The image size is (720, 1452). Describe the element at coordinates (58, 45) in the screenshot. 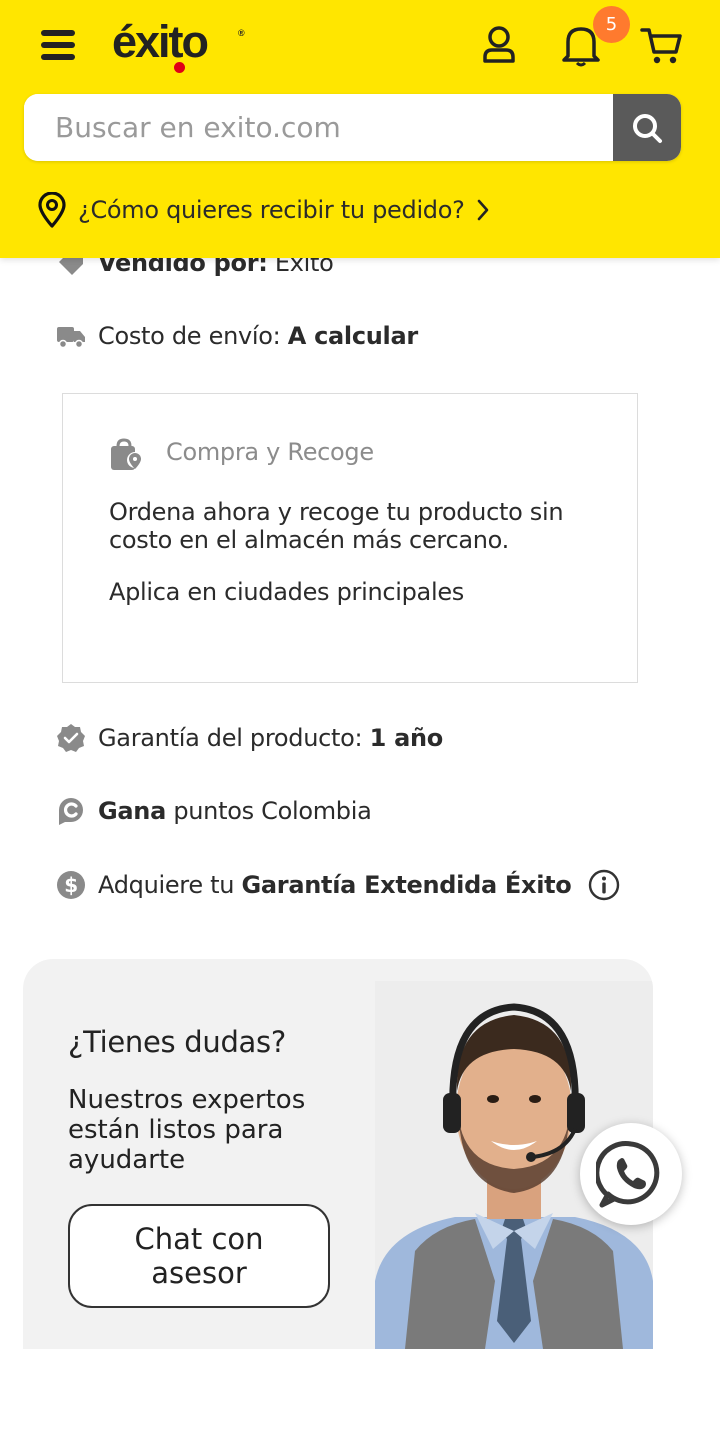

I see `menu-icon` at that location.